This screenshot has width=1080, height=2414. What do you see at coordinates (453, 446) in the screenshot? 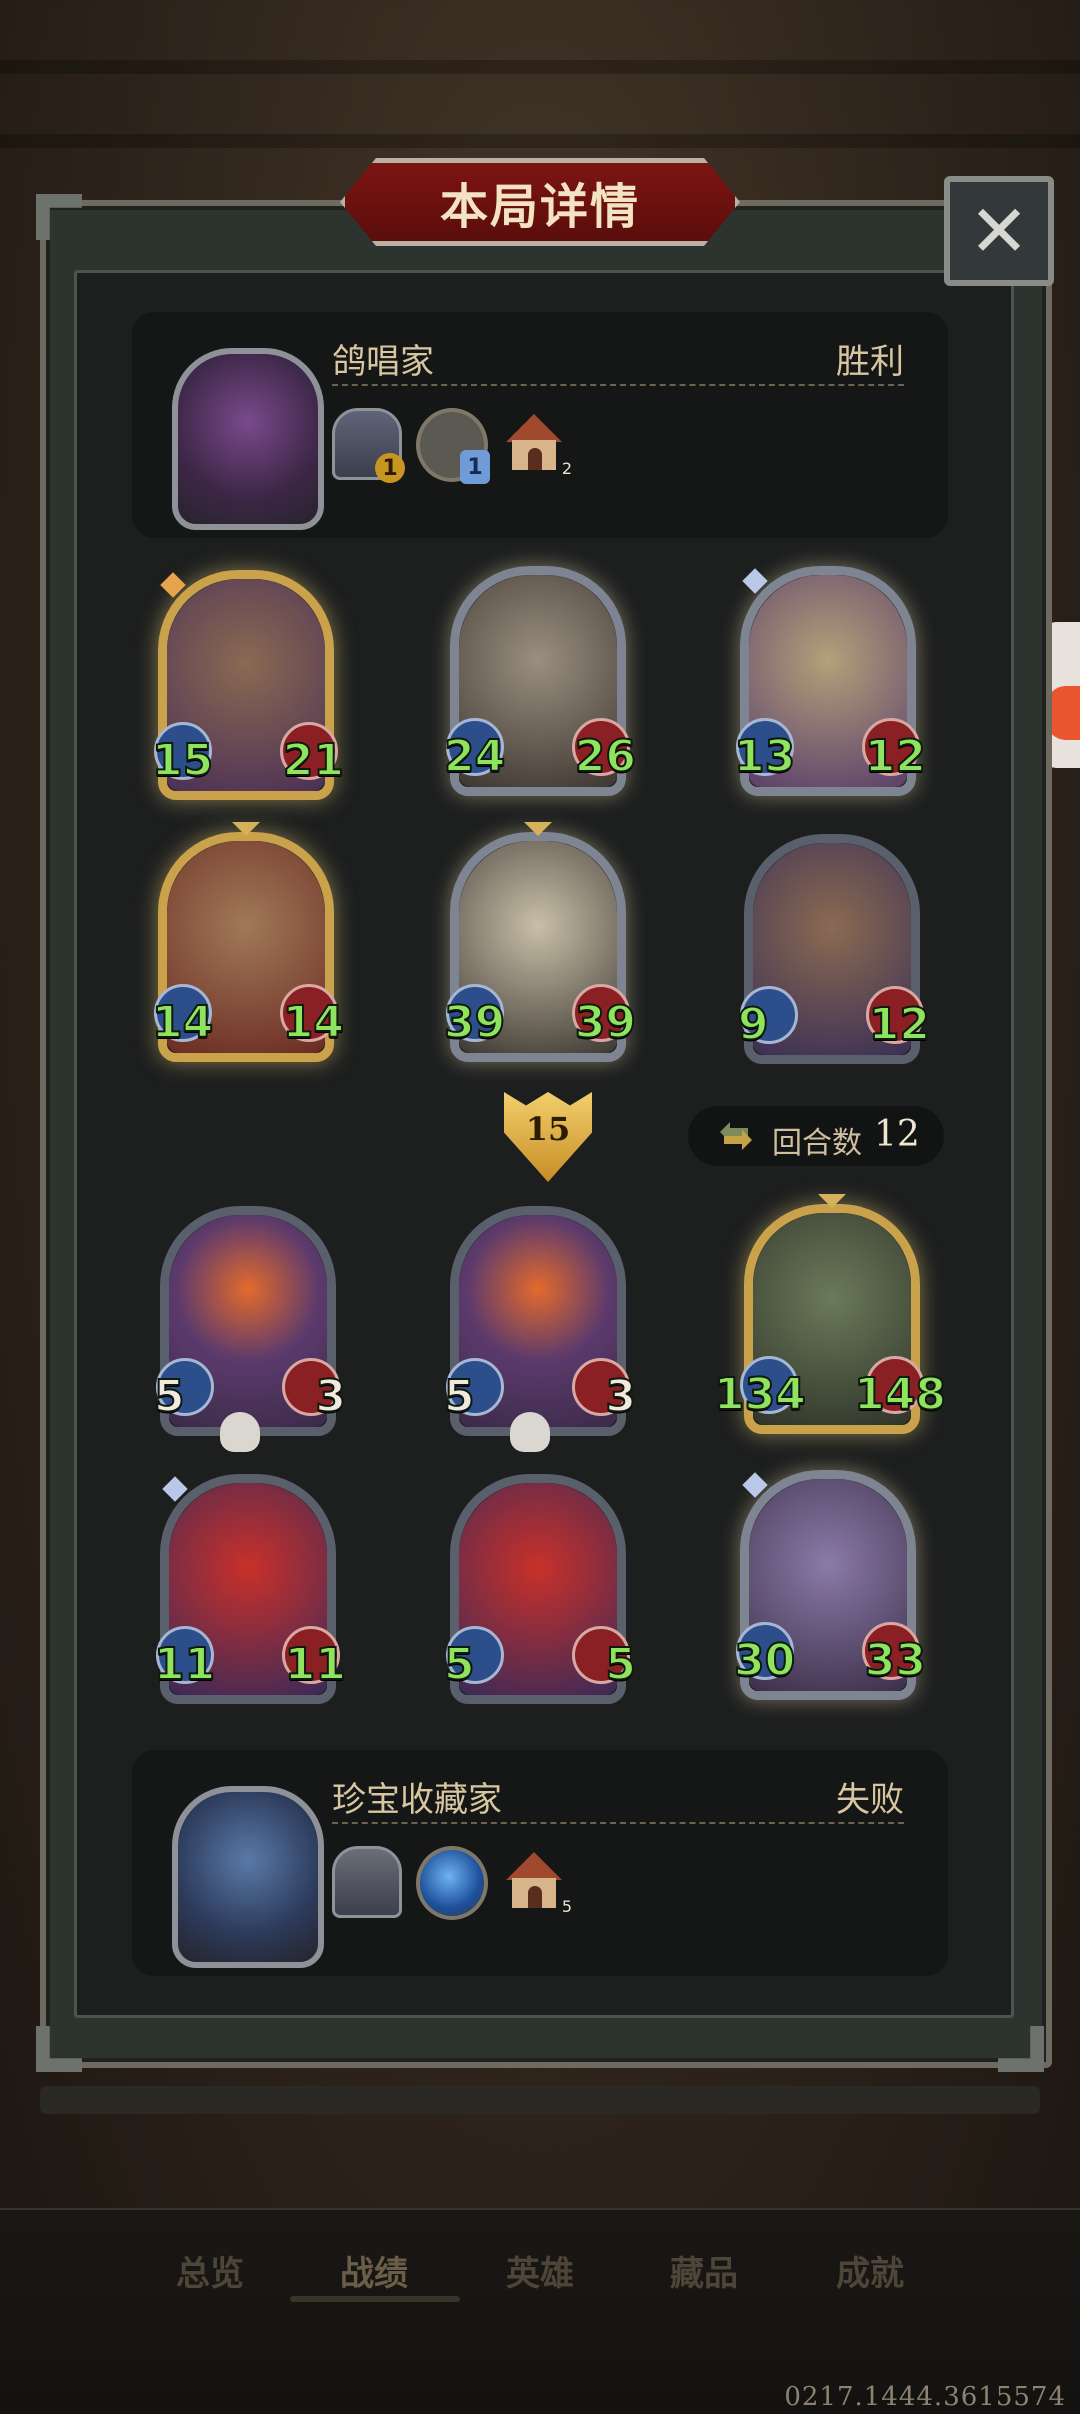
I see `equipped-board-icon: 1` at bounding box center [453, 446].